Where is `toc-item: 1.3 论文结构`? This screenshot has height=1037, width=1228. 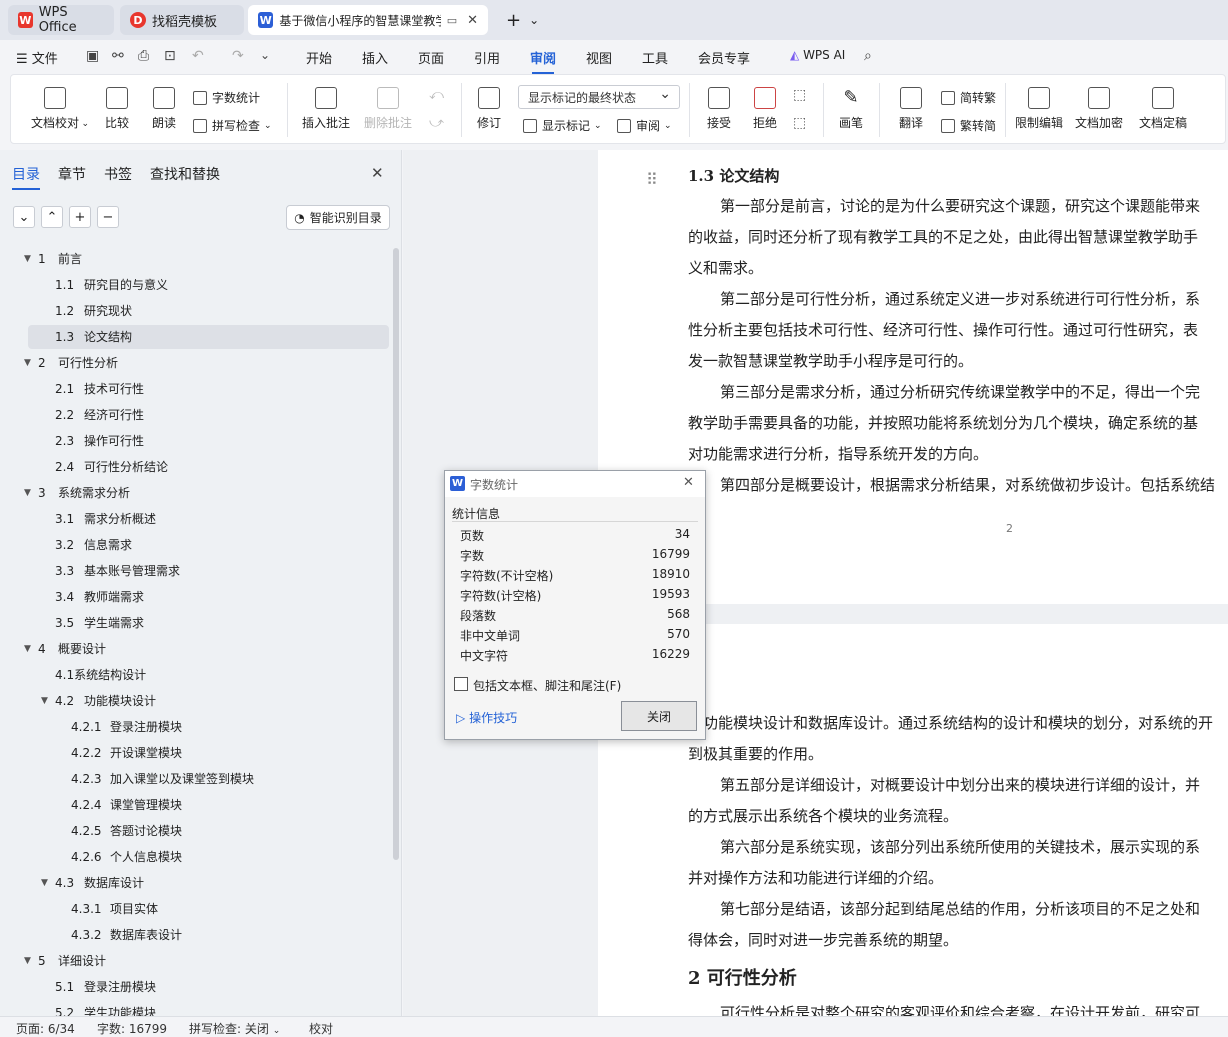 toc-item: 1.3 论文结构 is located at coordinates (195, 337).